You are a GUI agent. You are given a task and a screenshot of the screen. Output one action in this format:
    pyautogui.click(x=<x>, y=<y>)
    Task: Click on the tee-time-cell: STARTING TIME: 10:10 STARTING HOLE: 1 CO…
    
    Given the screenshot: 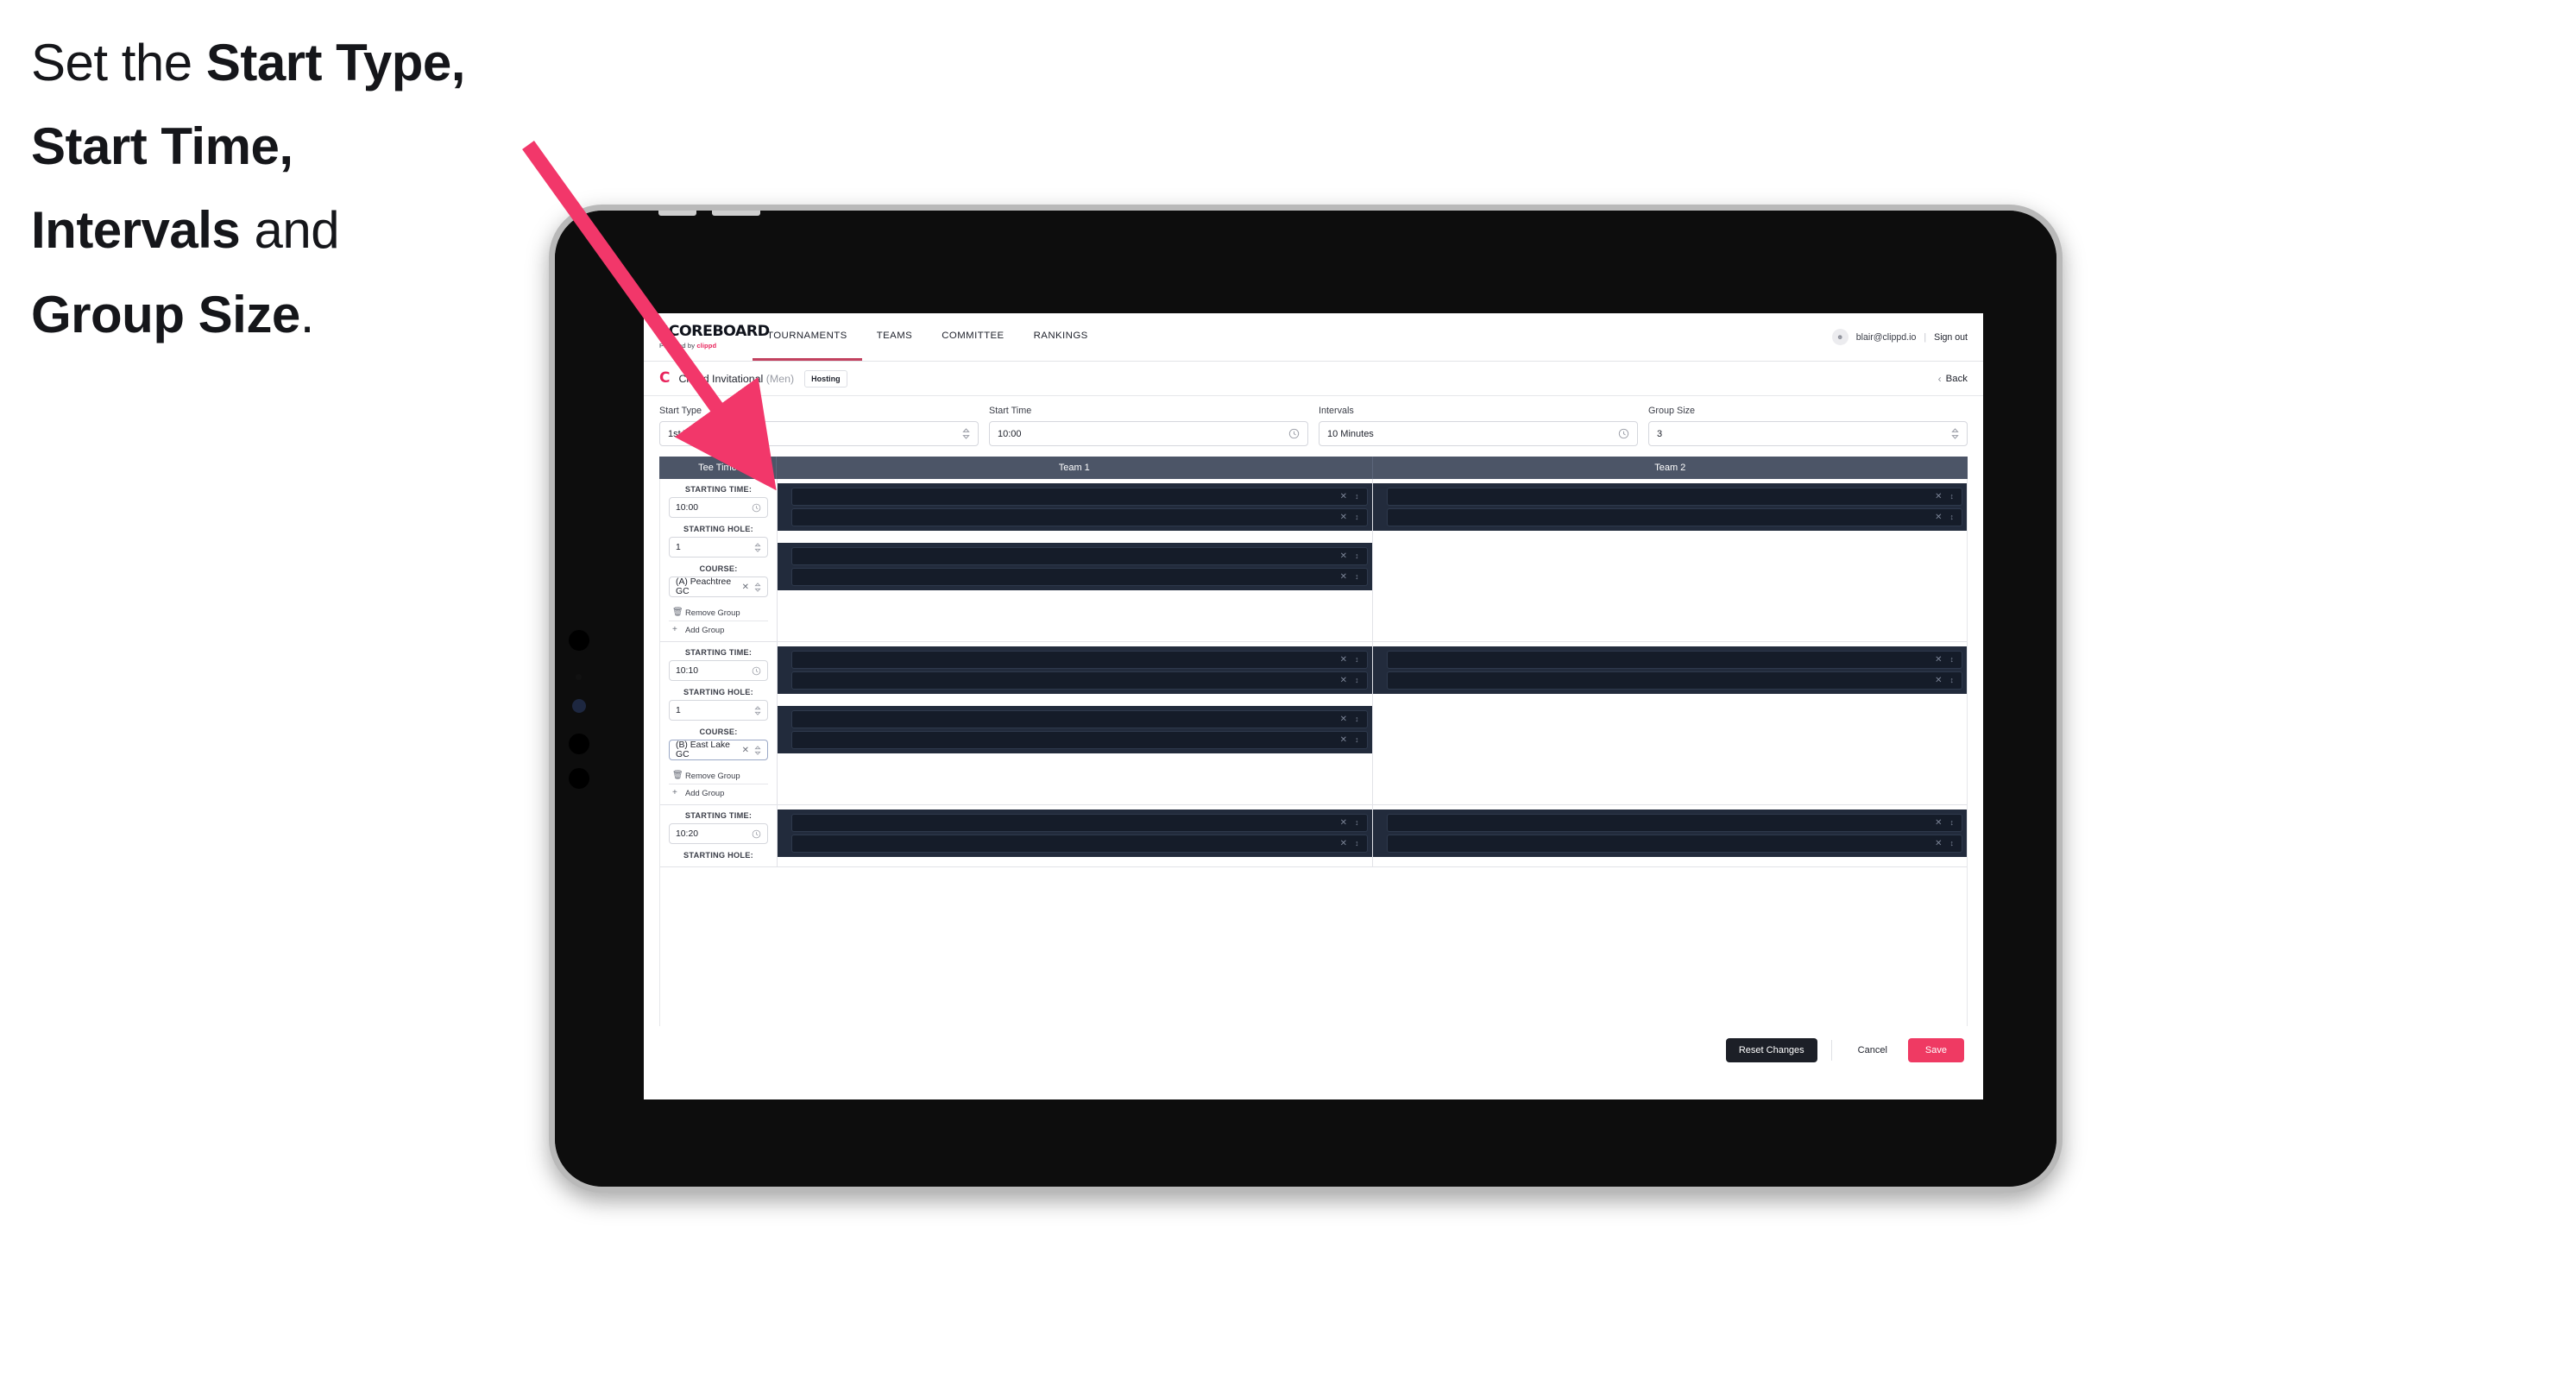 What is the action you would take?
    pyautogui.click(x=719, y=723)
    